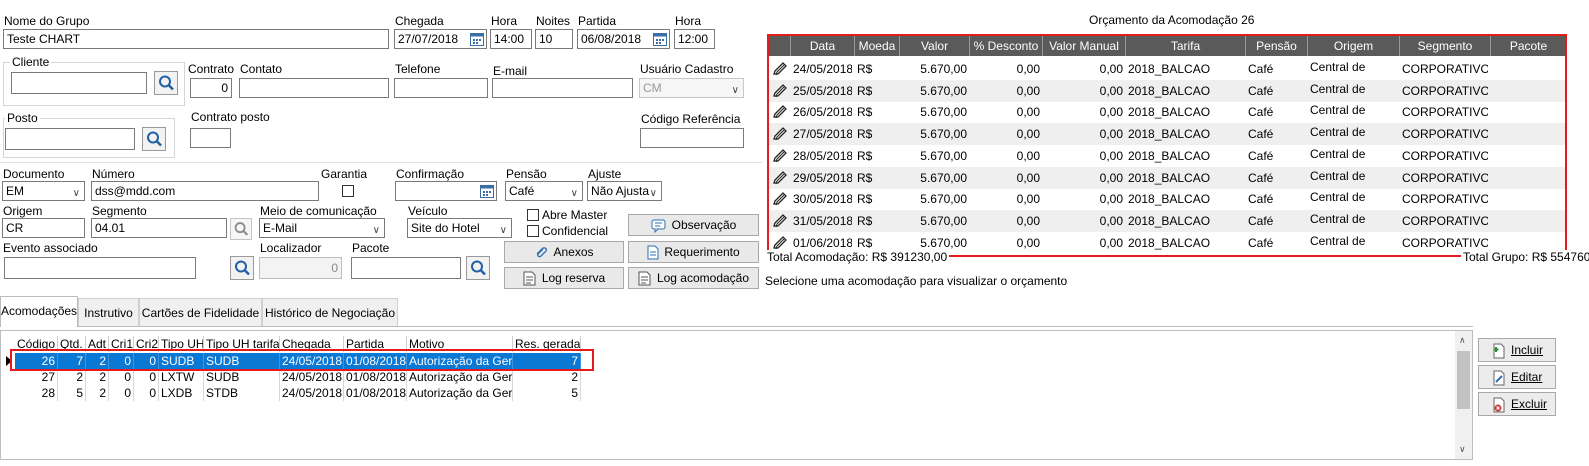  I want to click on guarantee-checkbox, so click(348, 191).